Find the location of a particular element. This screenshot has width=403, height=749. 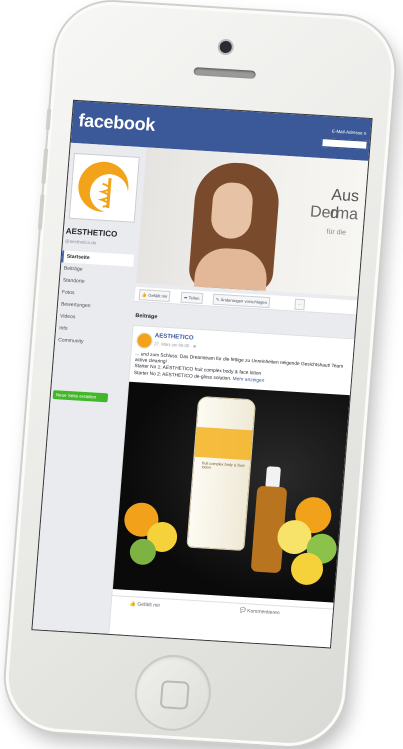

share-icon: ➦ is located at coordinates (185, 297).